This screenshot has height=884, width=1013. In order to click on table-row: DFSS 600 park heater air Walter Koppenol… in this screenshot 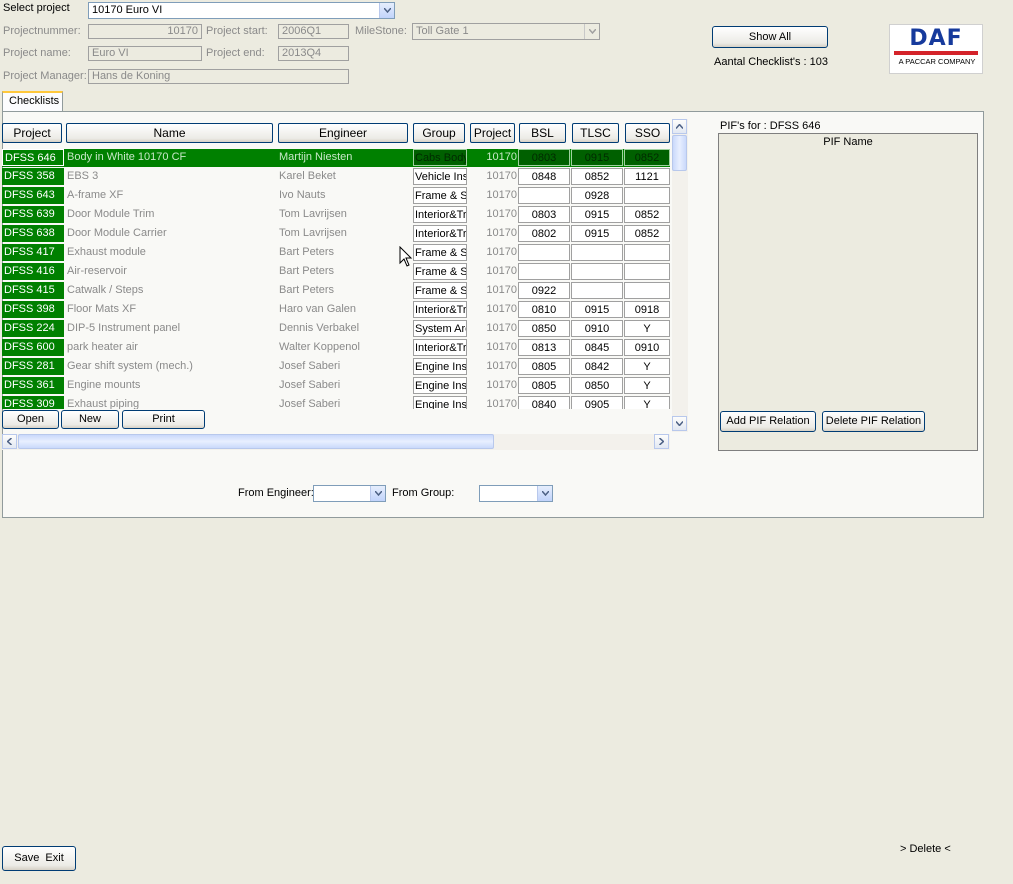, I will do `click(336, 348)`.